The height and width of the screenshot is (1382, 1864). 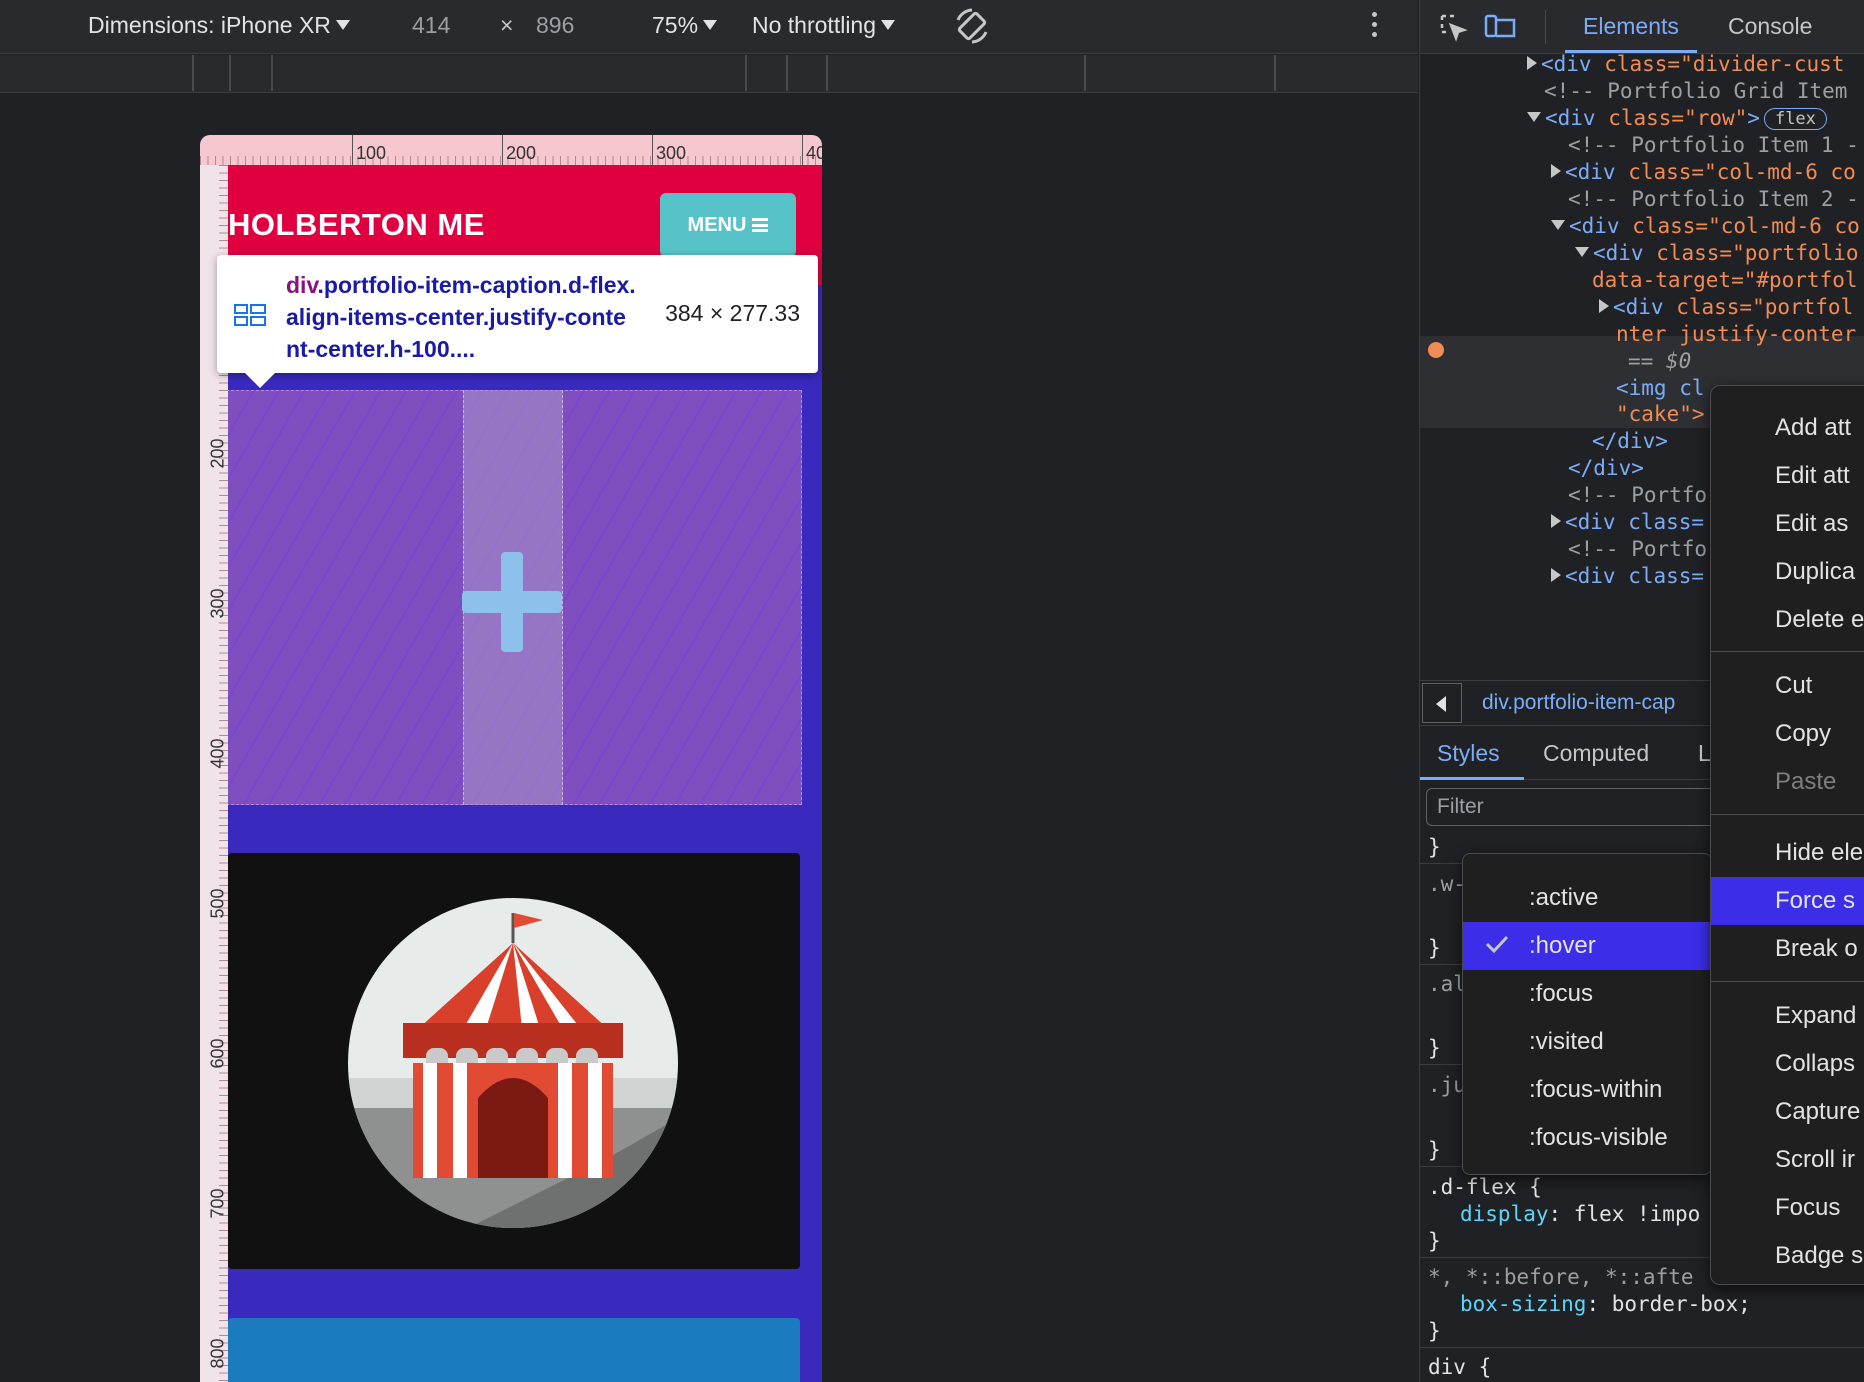 I want to click on css-selector: .al, so click(x=1447, y=984).